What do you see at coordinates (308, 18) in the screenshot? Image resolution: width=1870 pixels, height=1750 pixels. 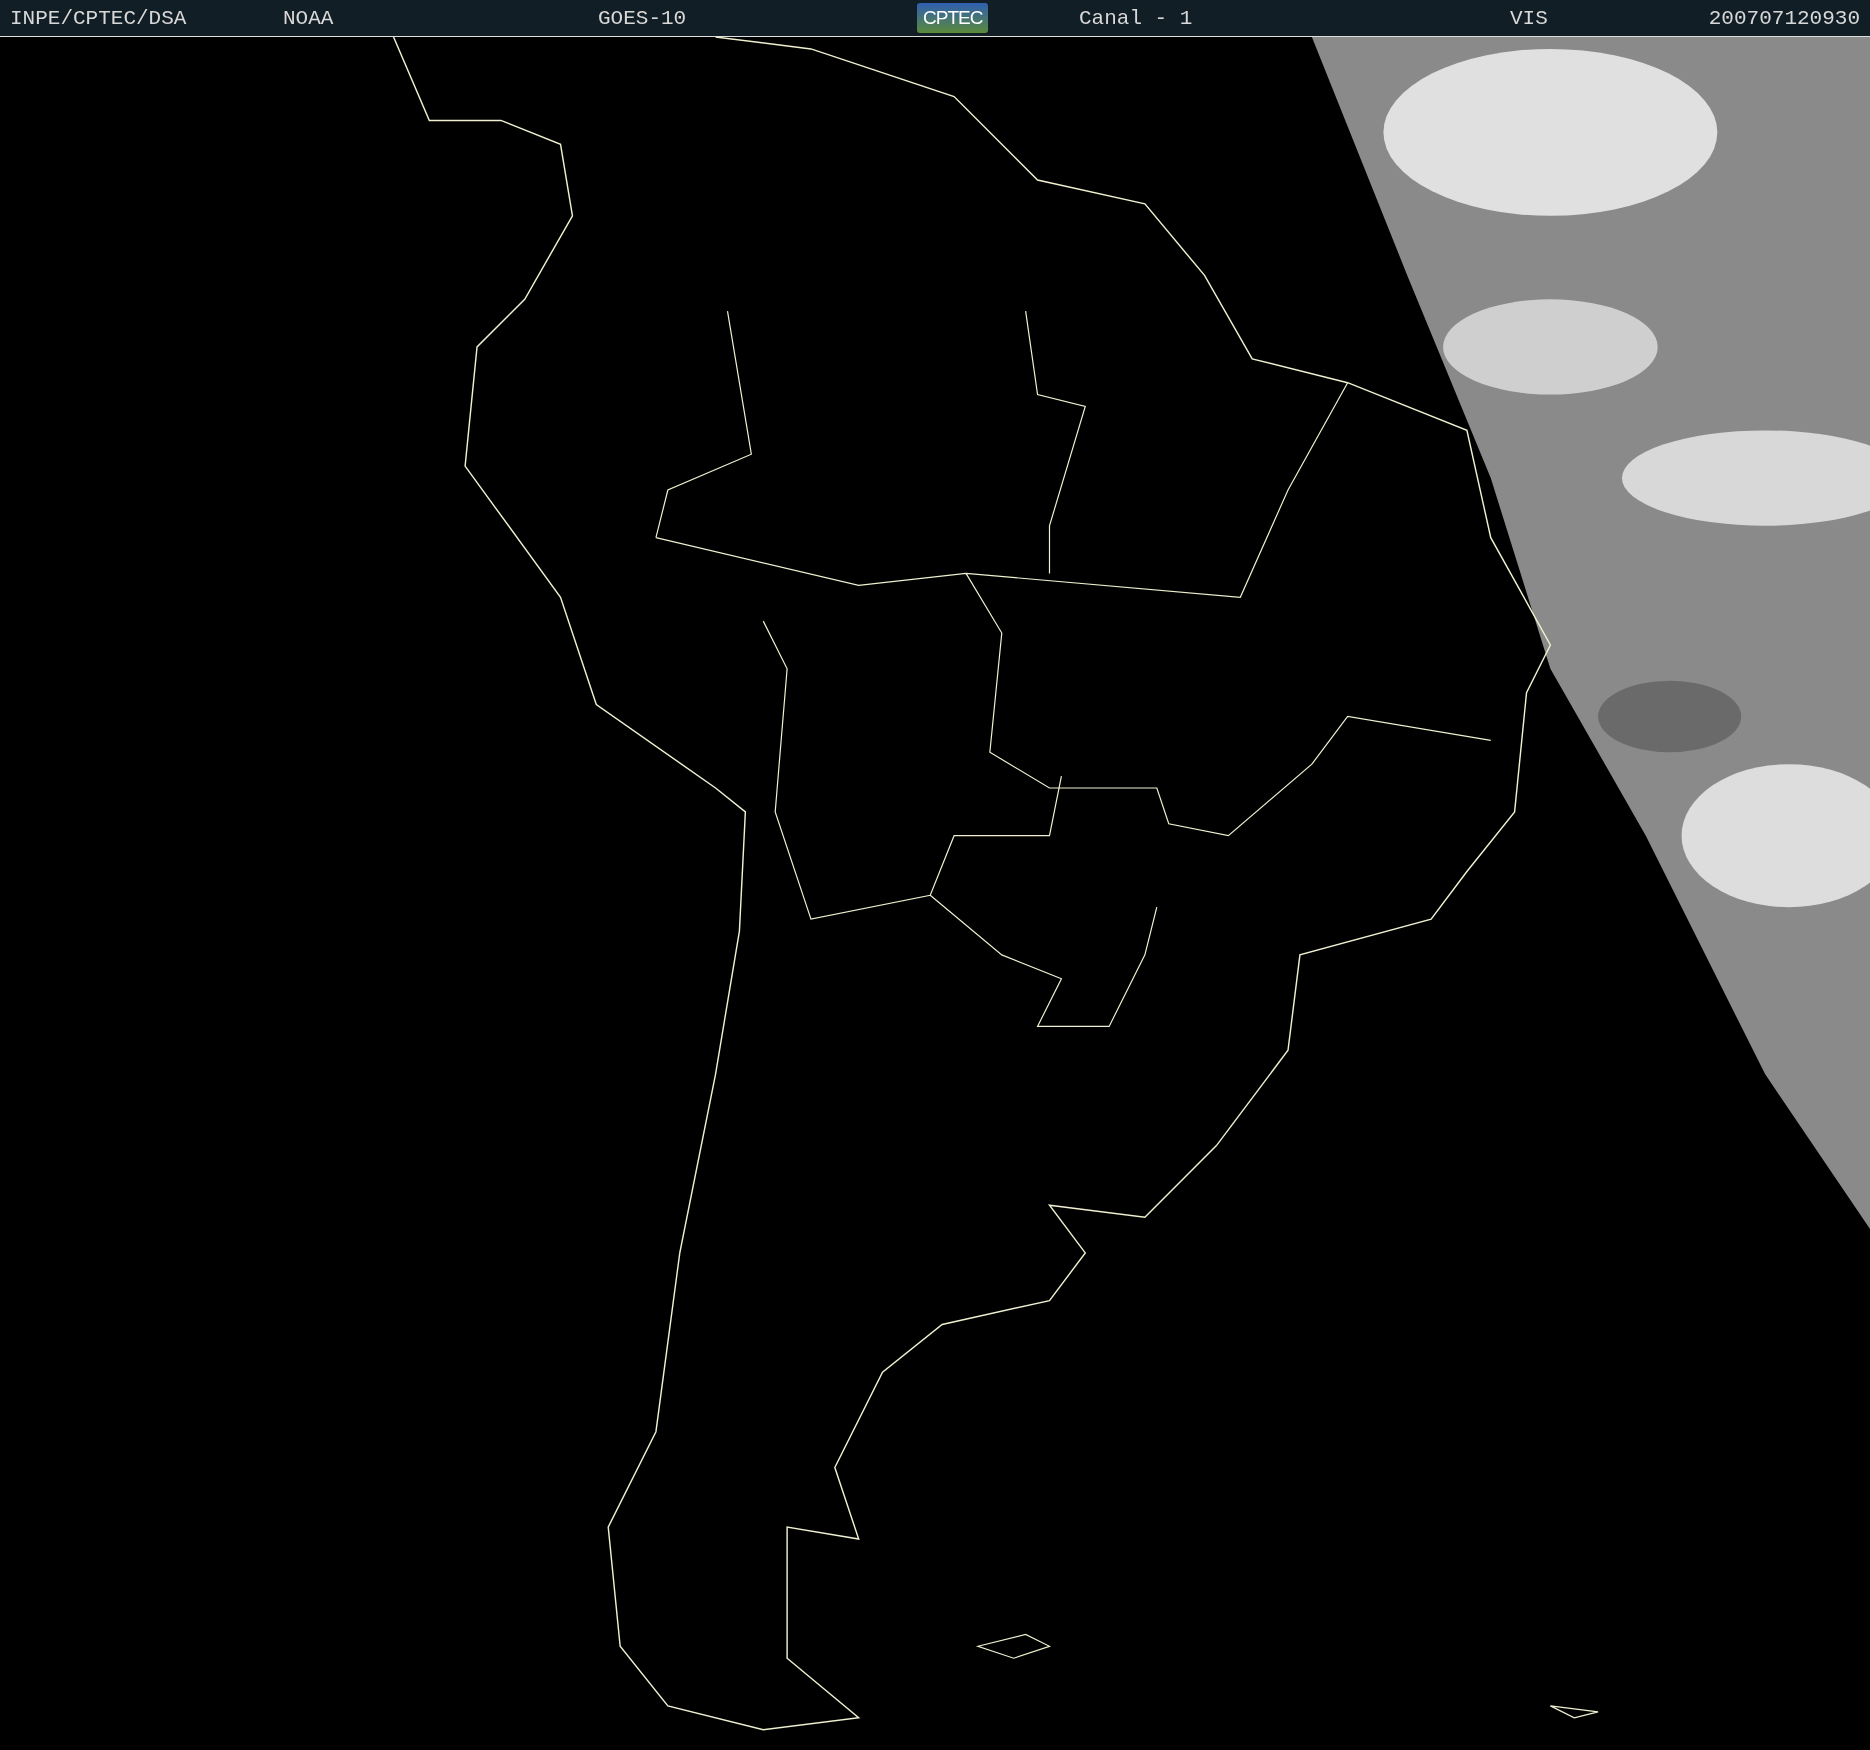 I see `header-label: NOAA` at bounding box center [308, 18].